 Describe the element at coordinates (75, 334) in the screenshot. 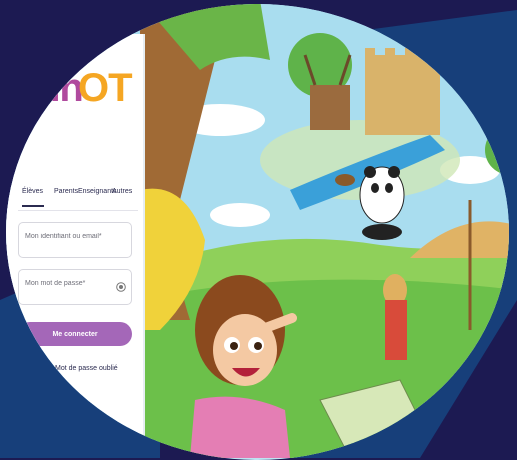

I see `login-button: Me connecter` at that location.